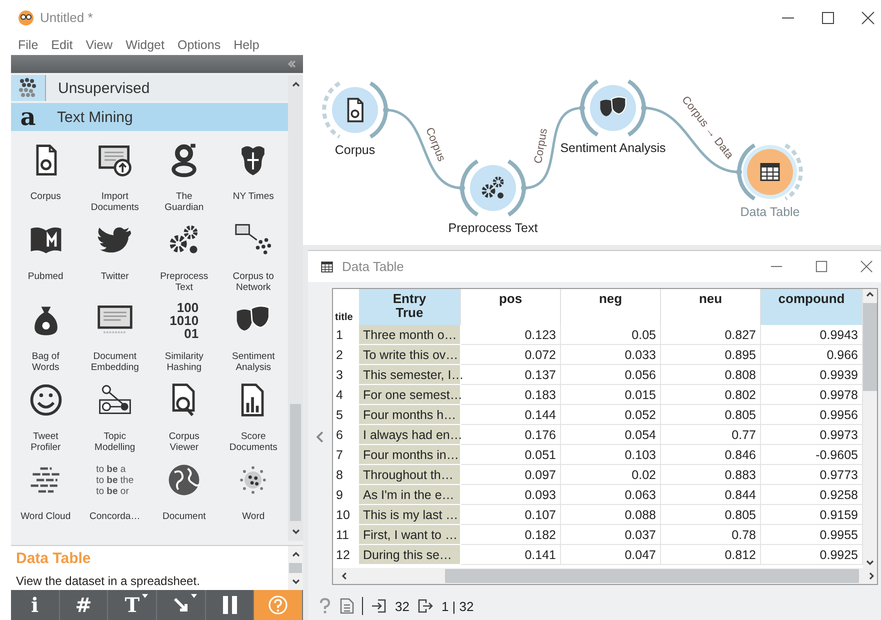 This screenshot has width=881, height=620. Describe the element at coordinates (46, 362) in the screenshot. I see `widget-label: Bag of Words` at that location.